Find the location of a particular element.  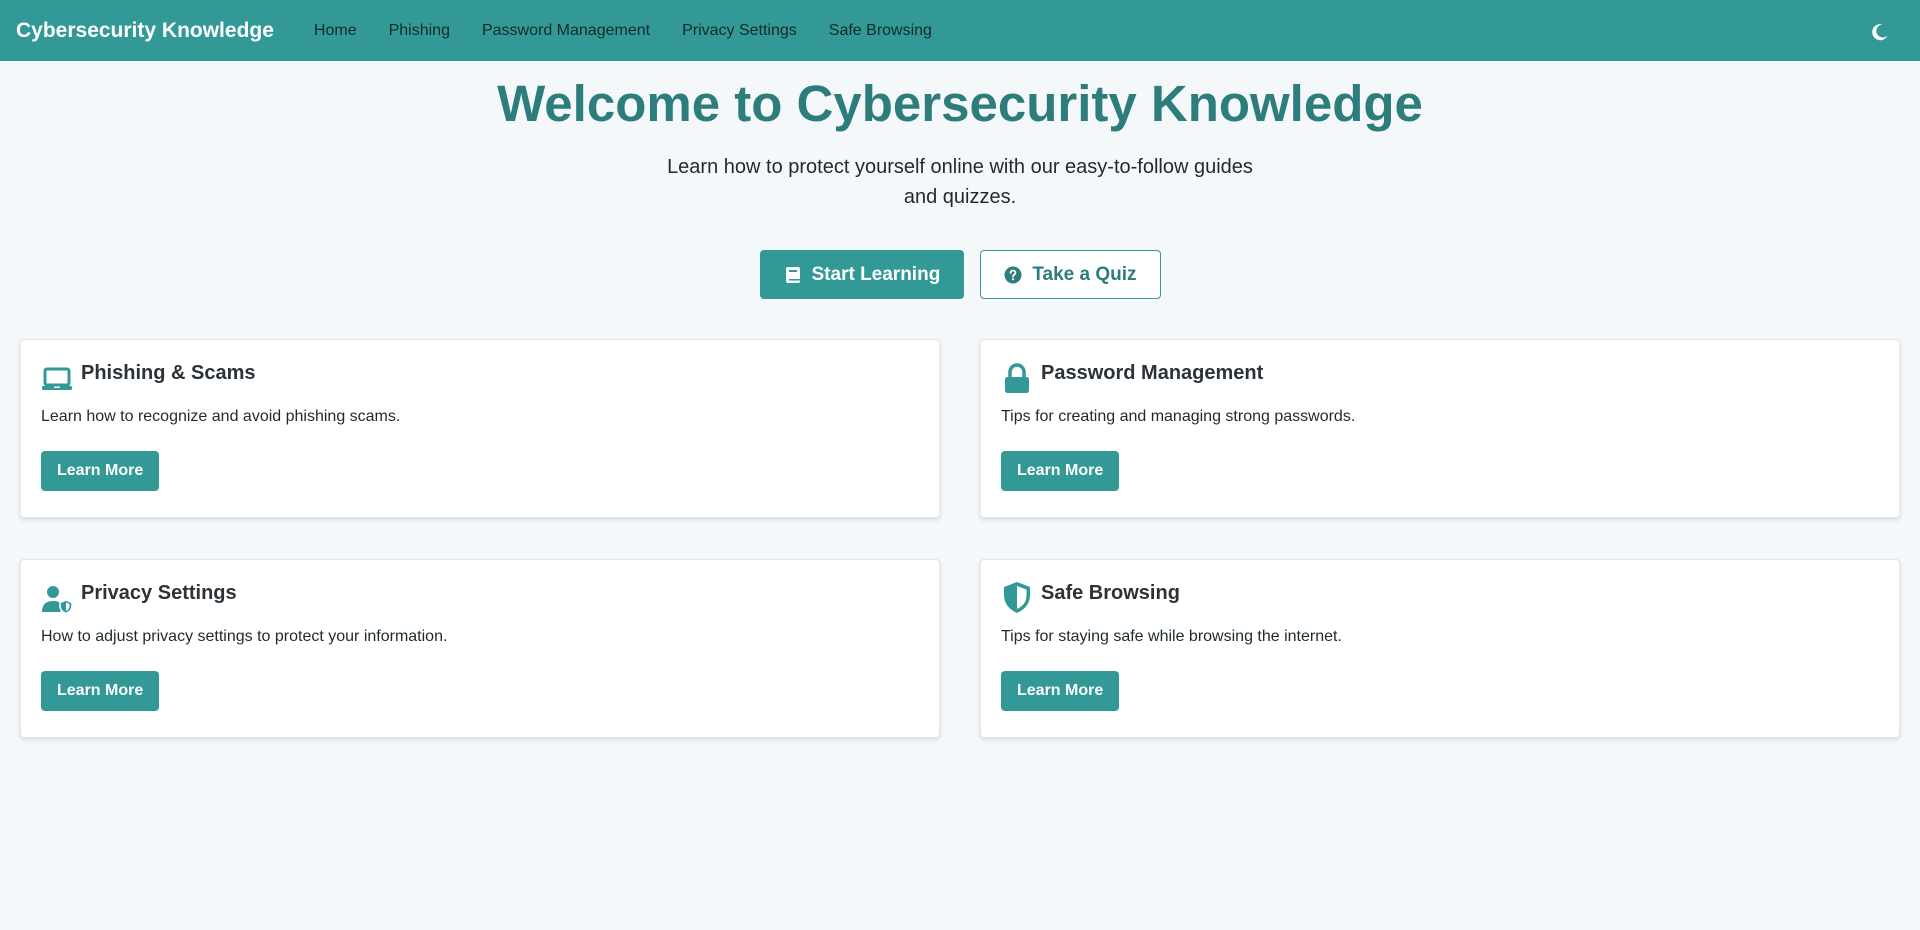

question-circle-icon is located at coordinates (1013, 275).